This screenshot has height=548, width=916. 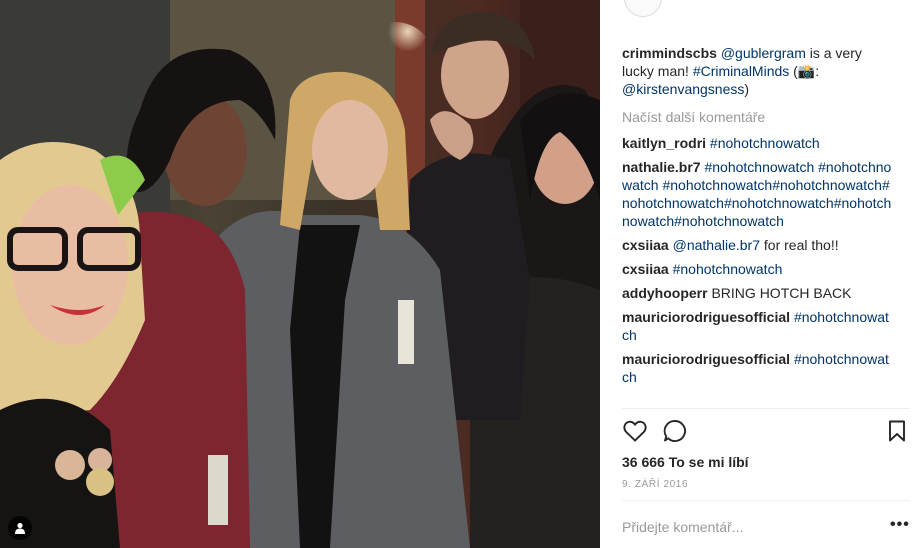 What do you see at coordinates (683, 89) in the screenshot?
I see `mention-link: @kirstenvangsness` at bounding box center [683, 89].